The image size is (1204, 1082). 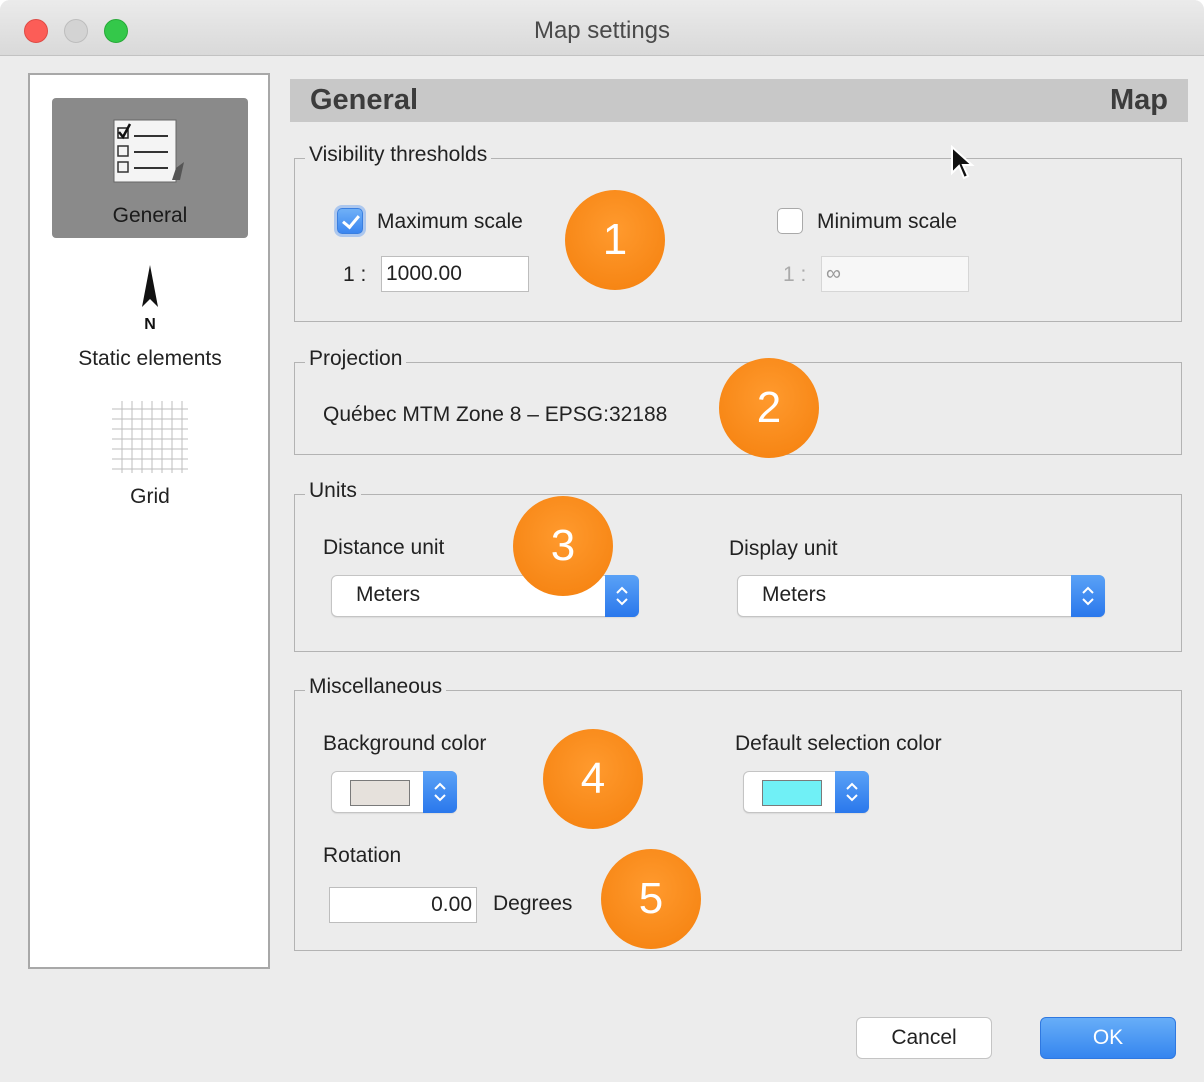 I want to click on maximum-scale-checkbox, so click(x=350, y=221).